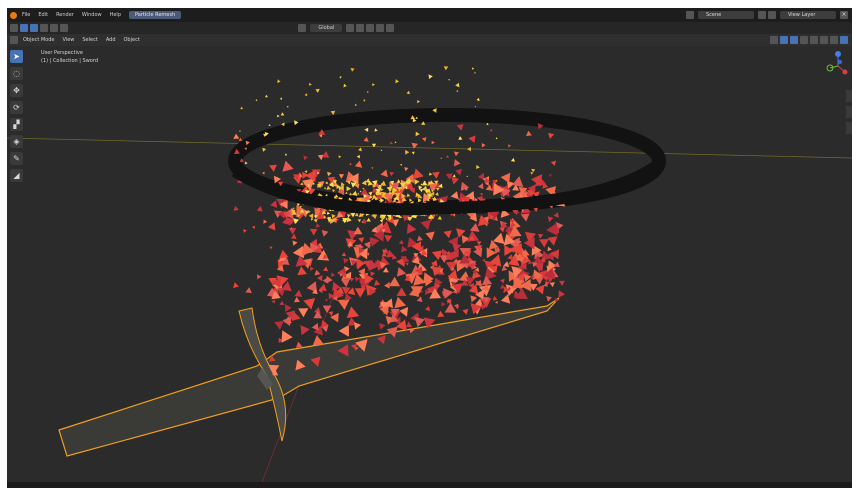 This screenshot has height=488, width=856. What do you see at coordinates (13, 15) in the screenshot?
I see `blender-logo-icon` at bounding box center [13, 15].